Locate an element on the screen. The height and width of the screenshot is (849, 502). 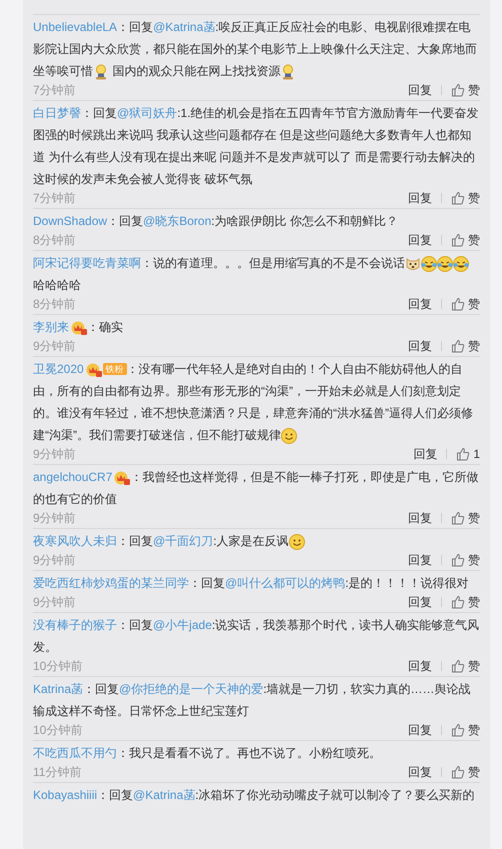
comment-text: Katrina菡：回复@你拒绝的是一个天神的爱:墙就是一刀切，软实力真的……舆论战输成这样不奇怪。日常怀念上世纪宝莲灯 is located at coordinates (252, 700).